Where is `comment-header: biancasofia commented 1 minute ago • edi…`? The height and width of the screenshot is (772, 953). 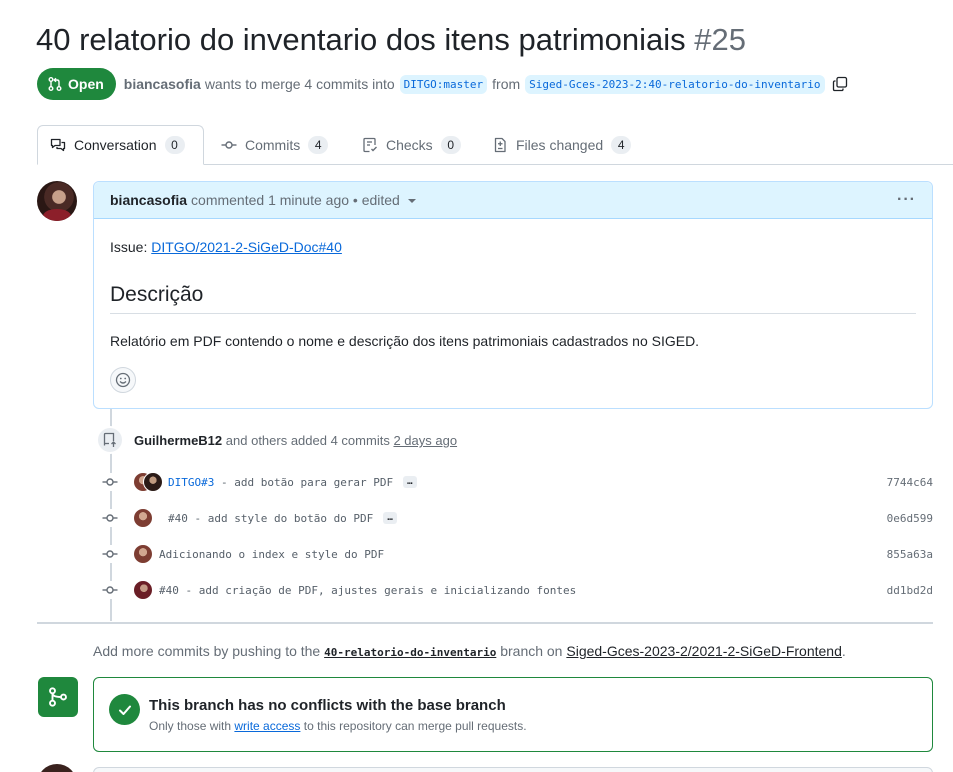 comment-header: biancasofia commented 1 minute ago • edi… is located at coordinates (513, 200).